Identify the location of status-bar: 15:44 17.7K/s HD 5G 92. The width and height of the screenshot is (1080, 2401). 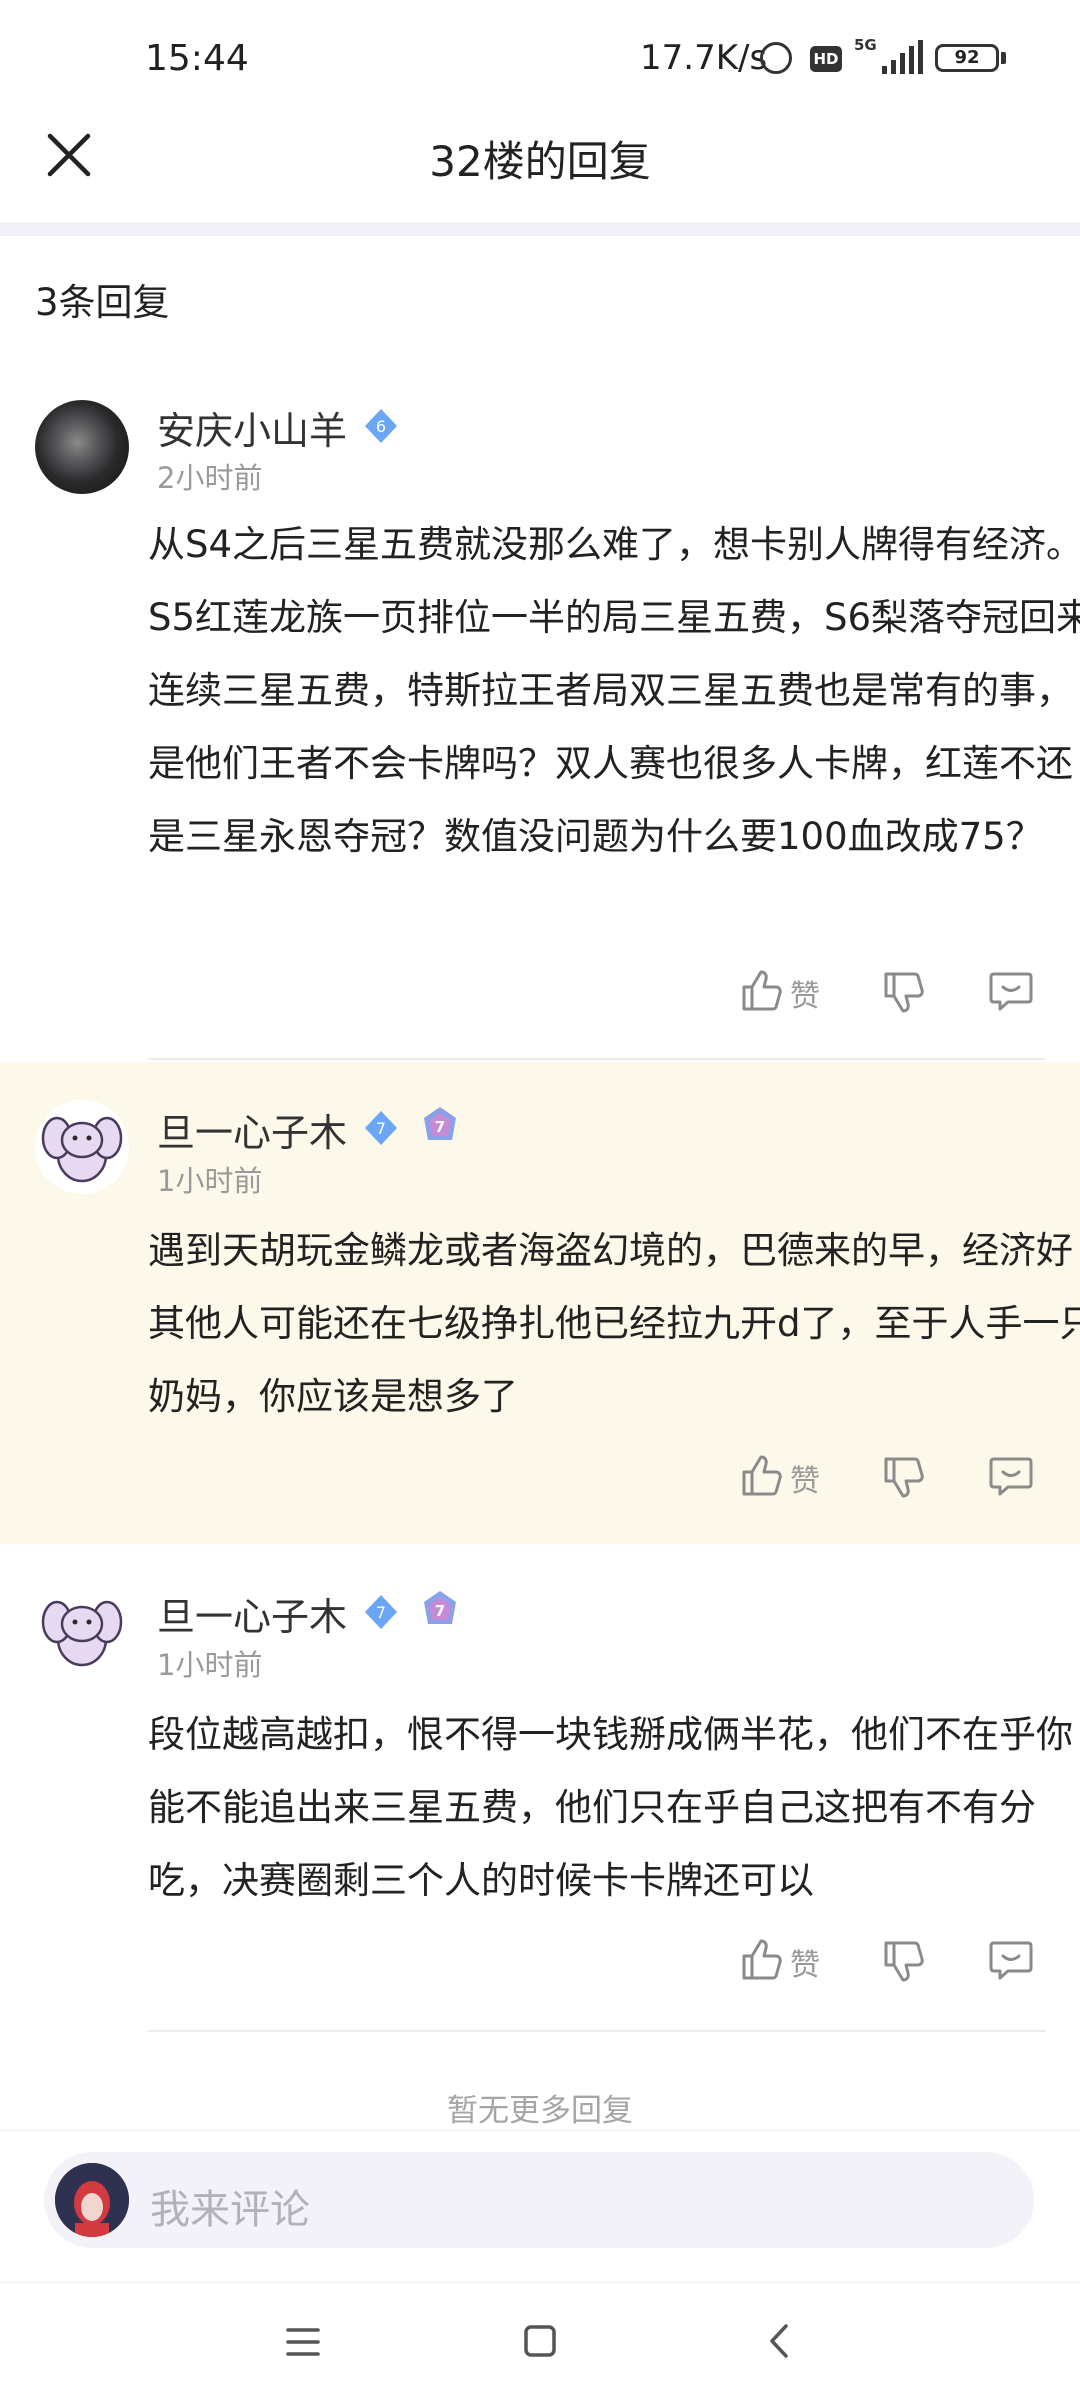
(540, 60).